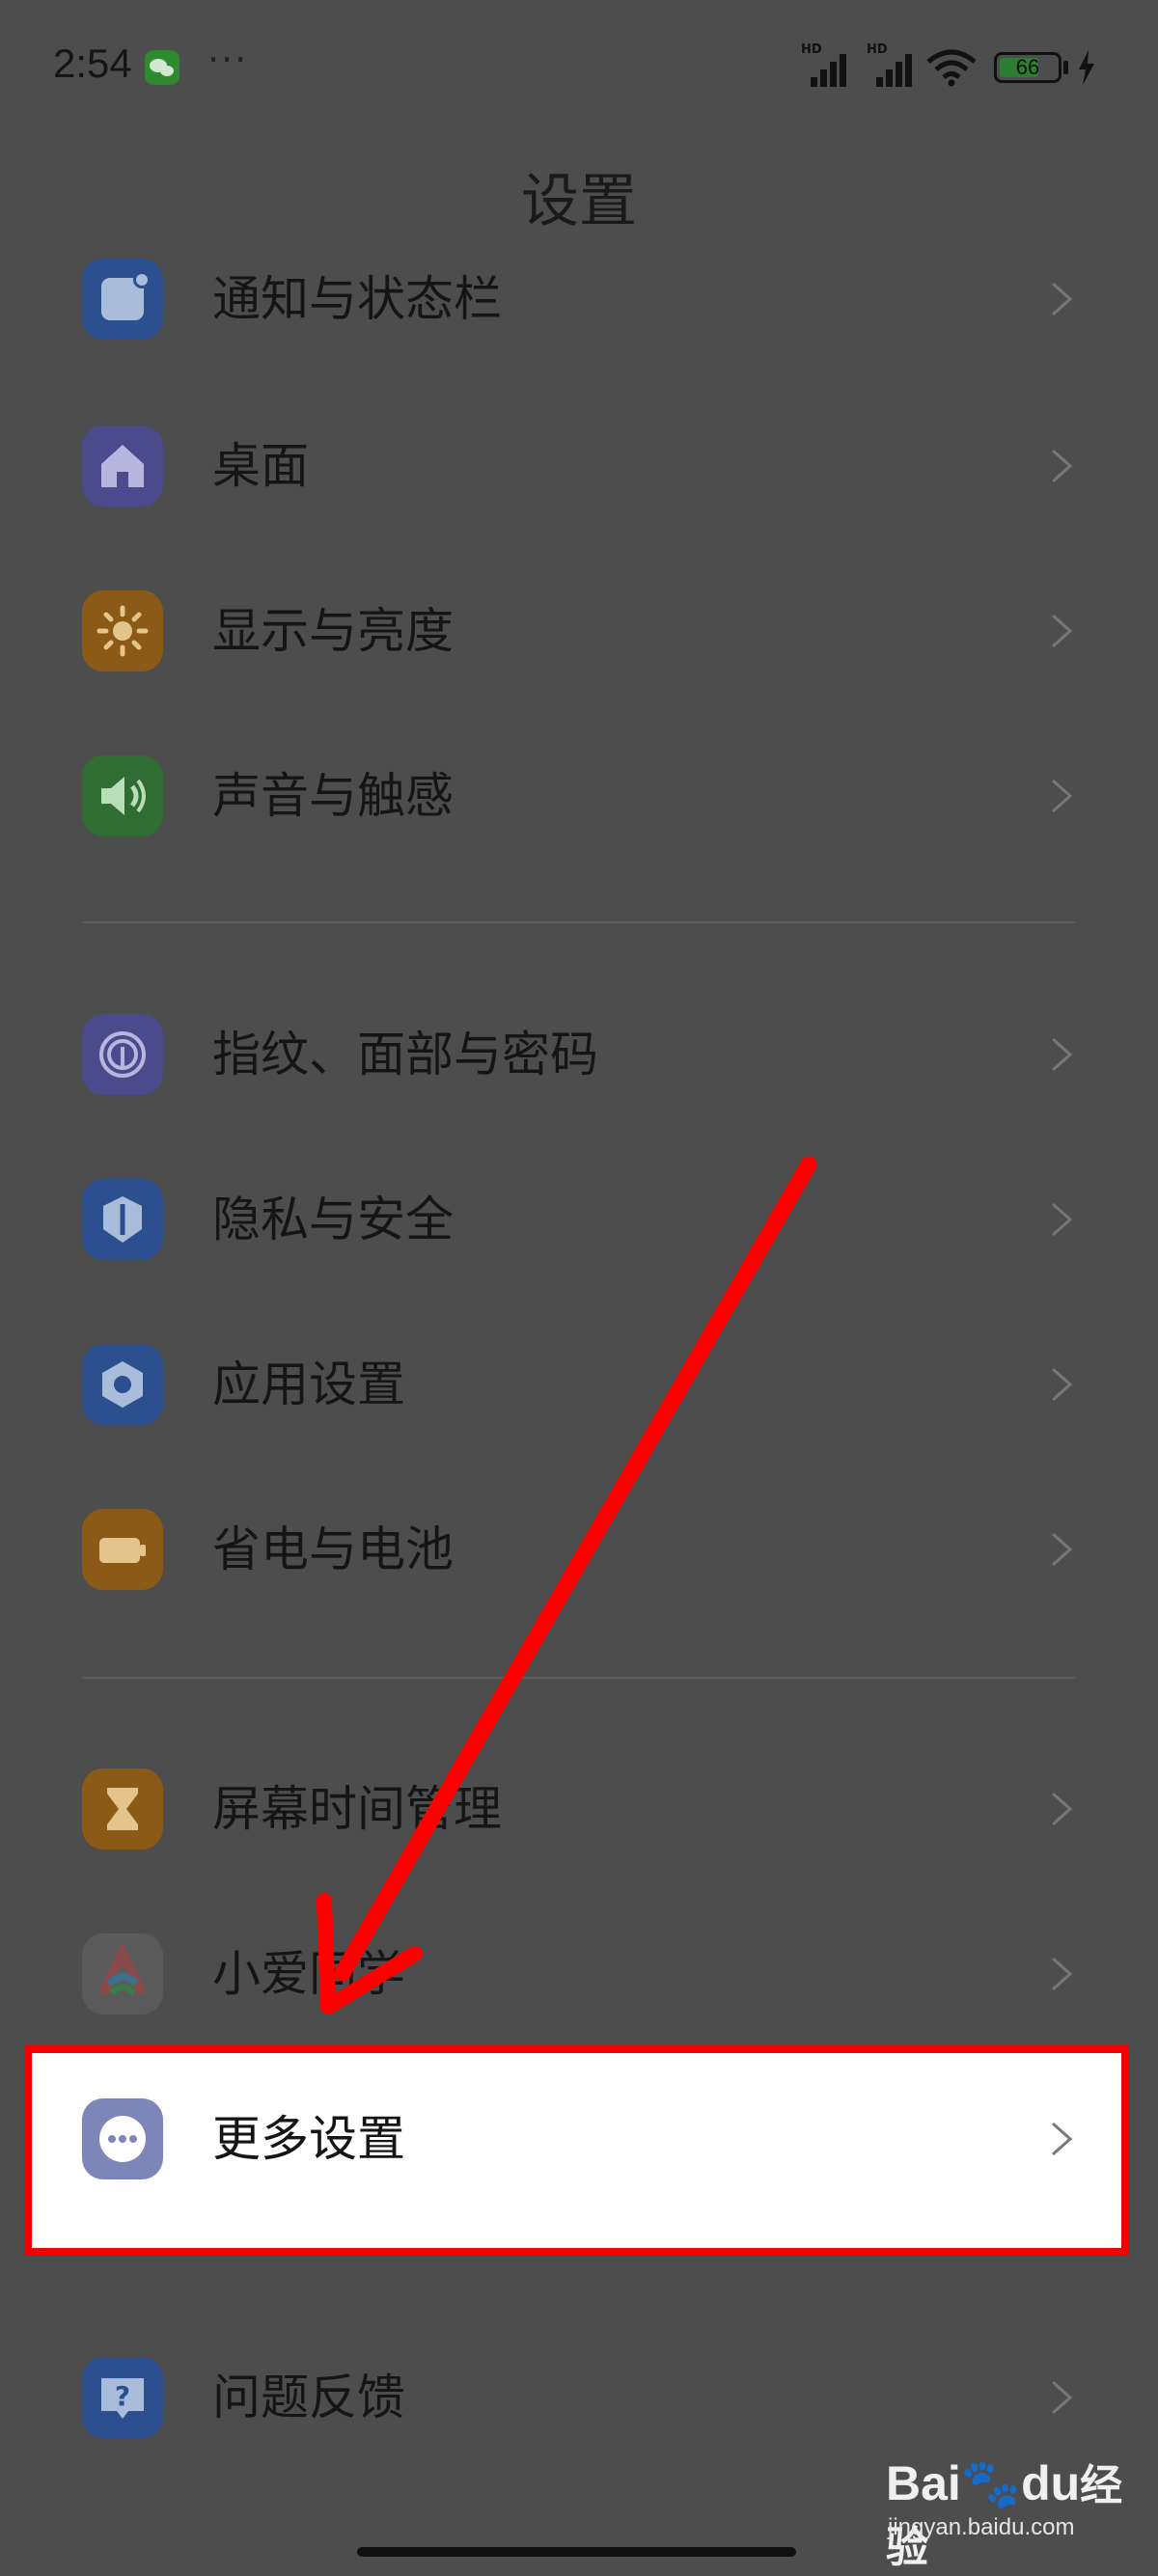 The height and width of the screenshot is (2576, 1158). What do you see at coordinates (579, 631) in the screenshot?
I see `settings-item-display-brightness: 显示与亮度` at bounding box center [579, 631].